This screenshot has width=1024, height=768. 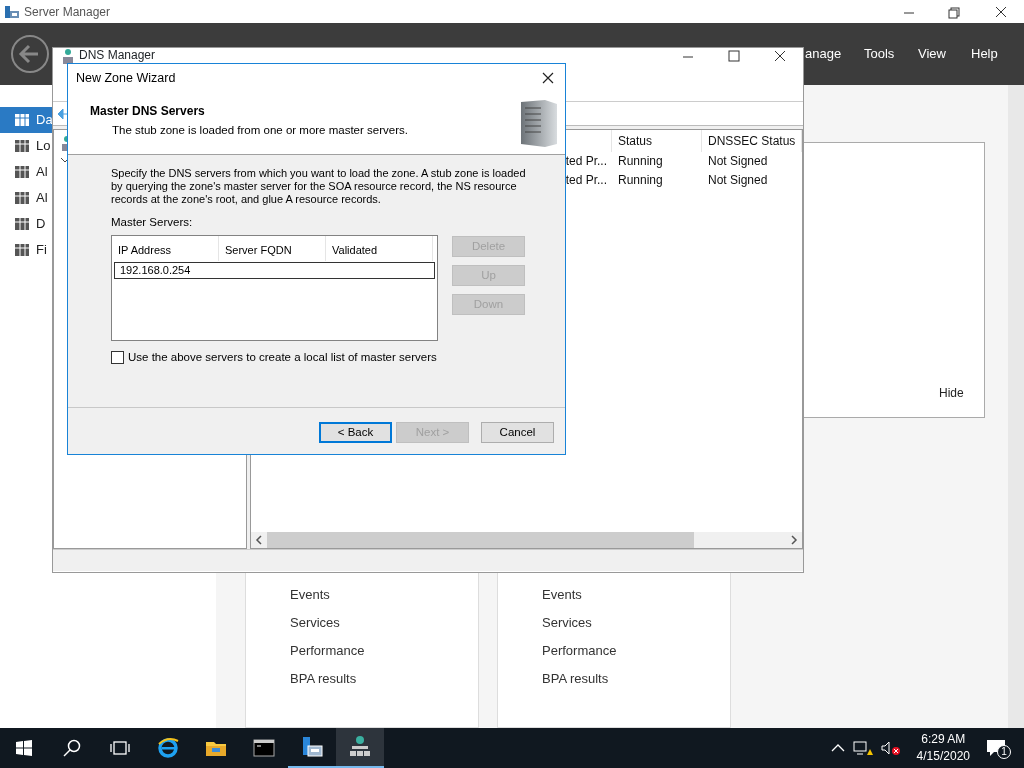 I want to click on list-label: Master Servers:, so click(x=152, y=222).